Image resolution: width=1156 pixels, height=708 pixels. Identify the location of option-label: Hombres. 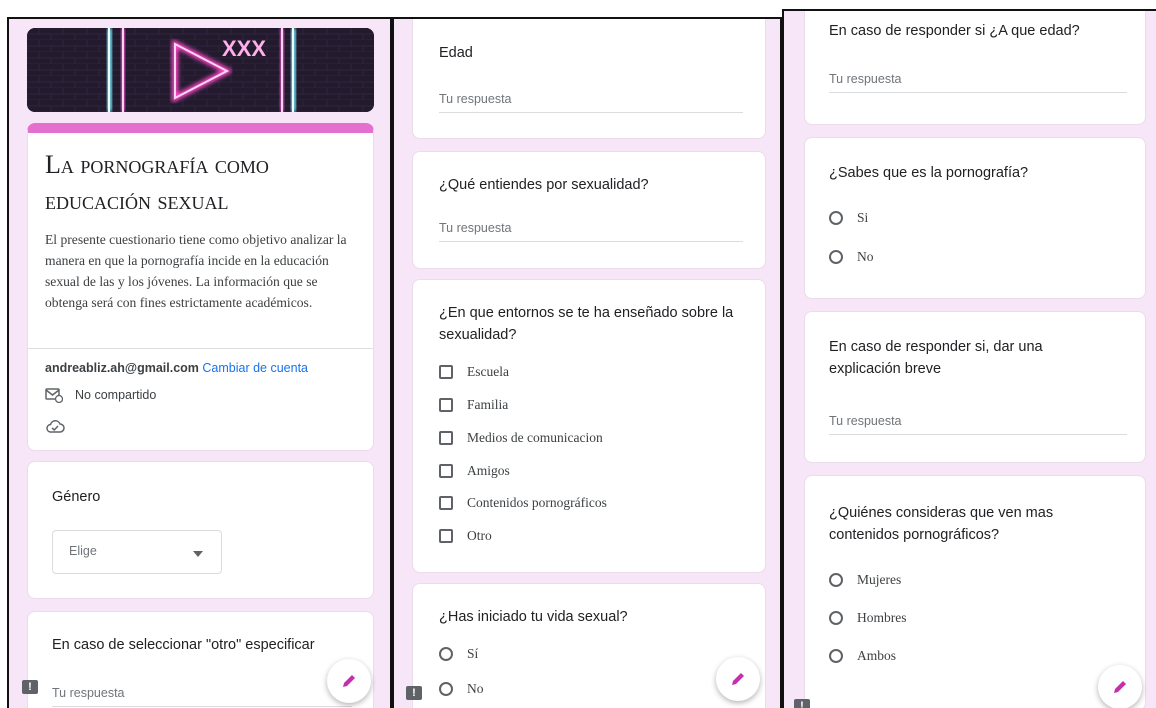
(882, 617).